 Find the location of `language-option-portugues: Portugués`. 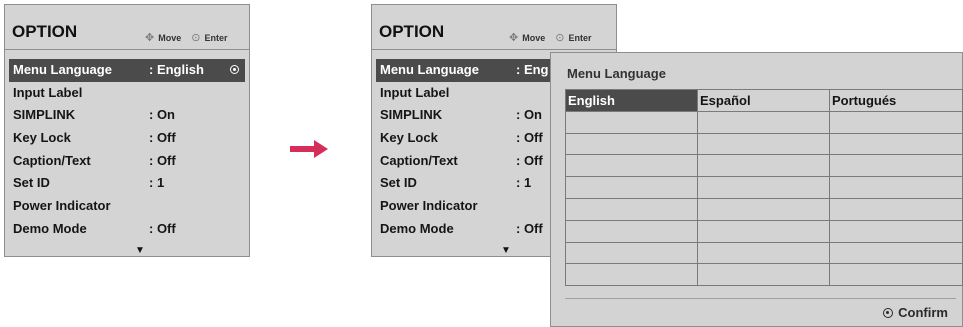

language-option-portugues: Portugués is located at coordinates (896, 101).